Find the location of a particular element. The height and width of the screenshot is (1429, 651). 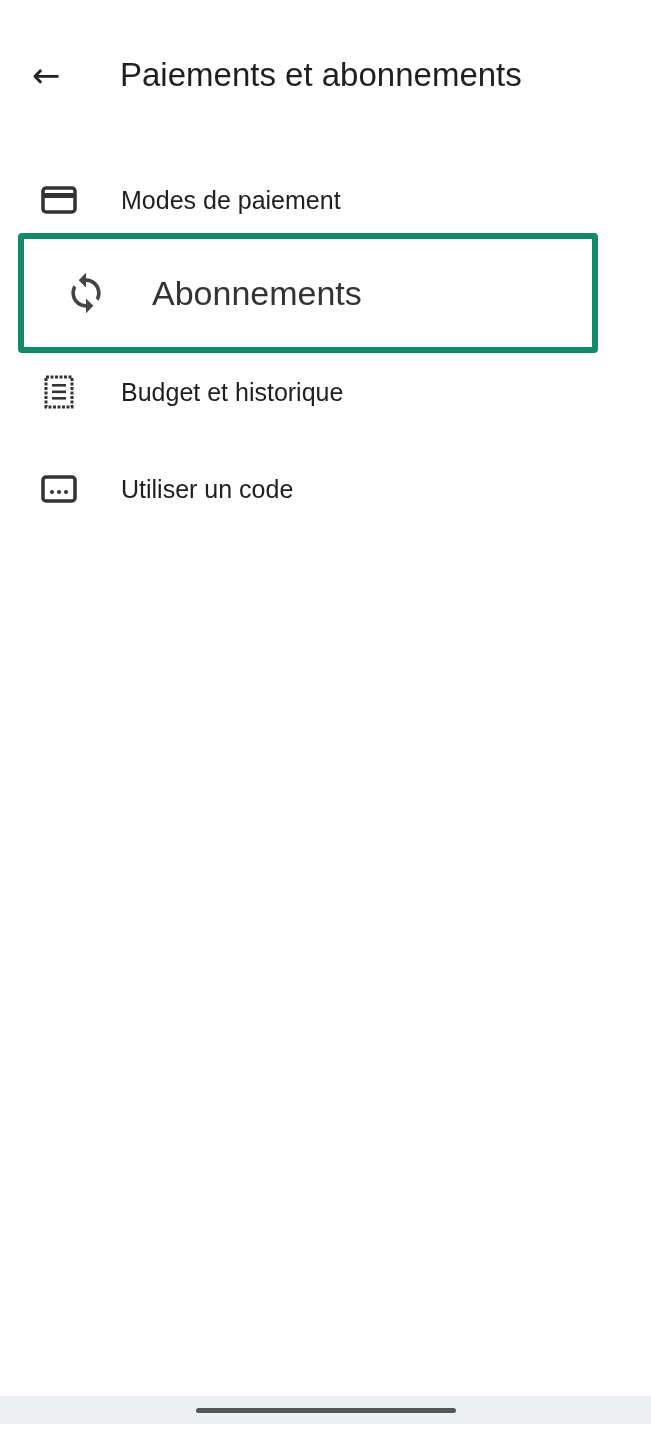

receipt-icon is located at coordinates (58, 392).